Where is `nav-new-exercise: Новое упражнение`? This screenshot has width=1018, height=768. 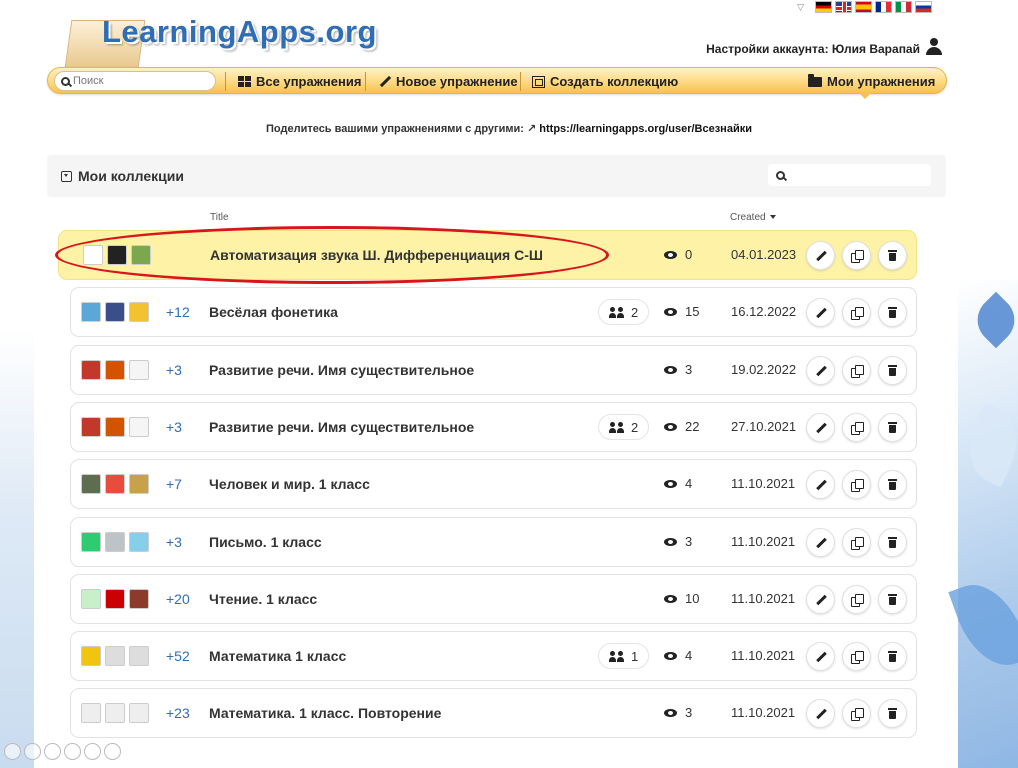 nav-new-exercise: Новое упражнение is located at coordinates (448, 81).